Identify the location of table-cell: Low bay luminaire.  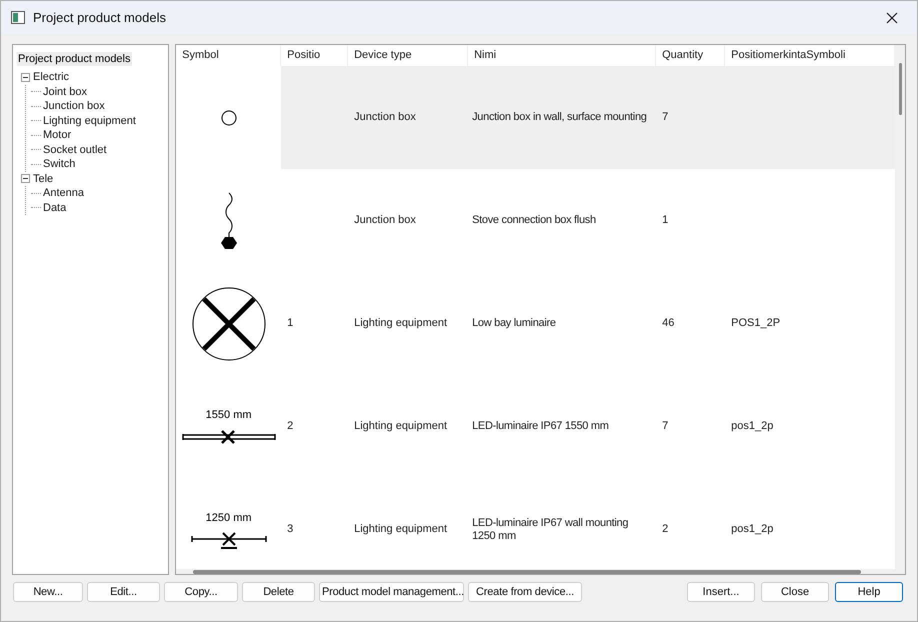
(514, 323).